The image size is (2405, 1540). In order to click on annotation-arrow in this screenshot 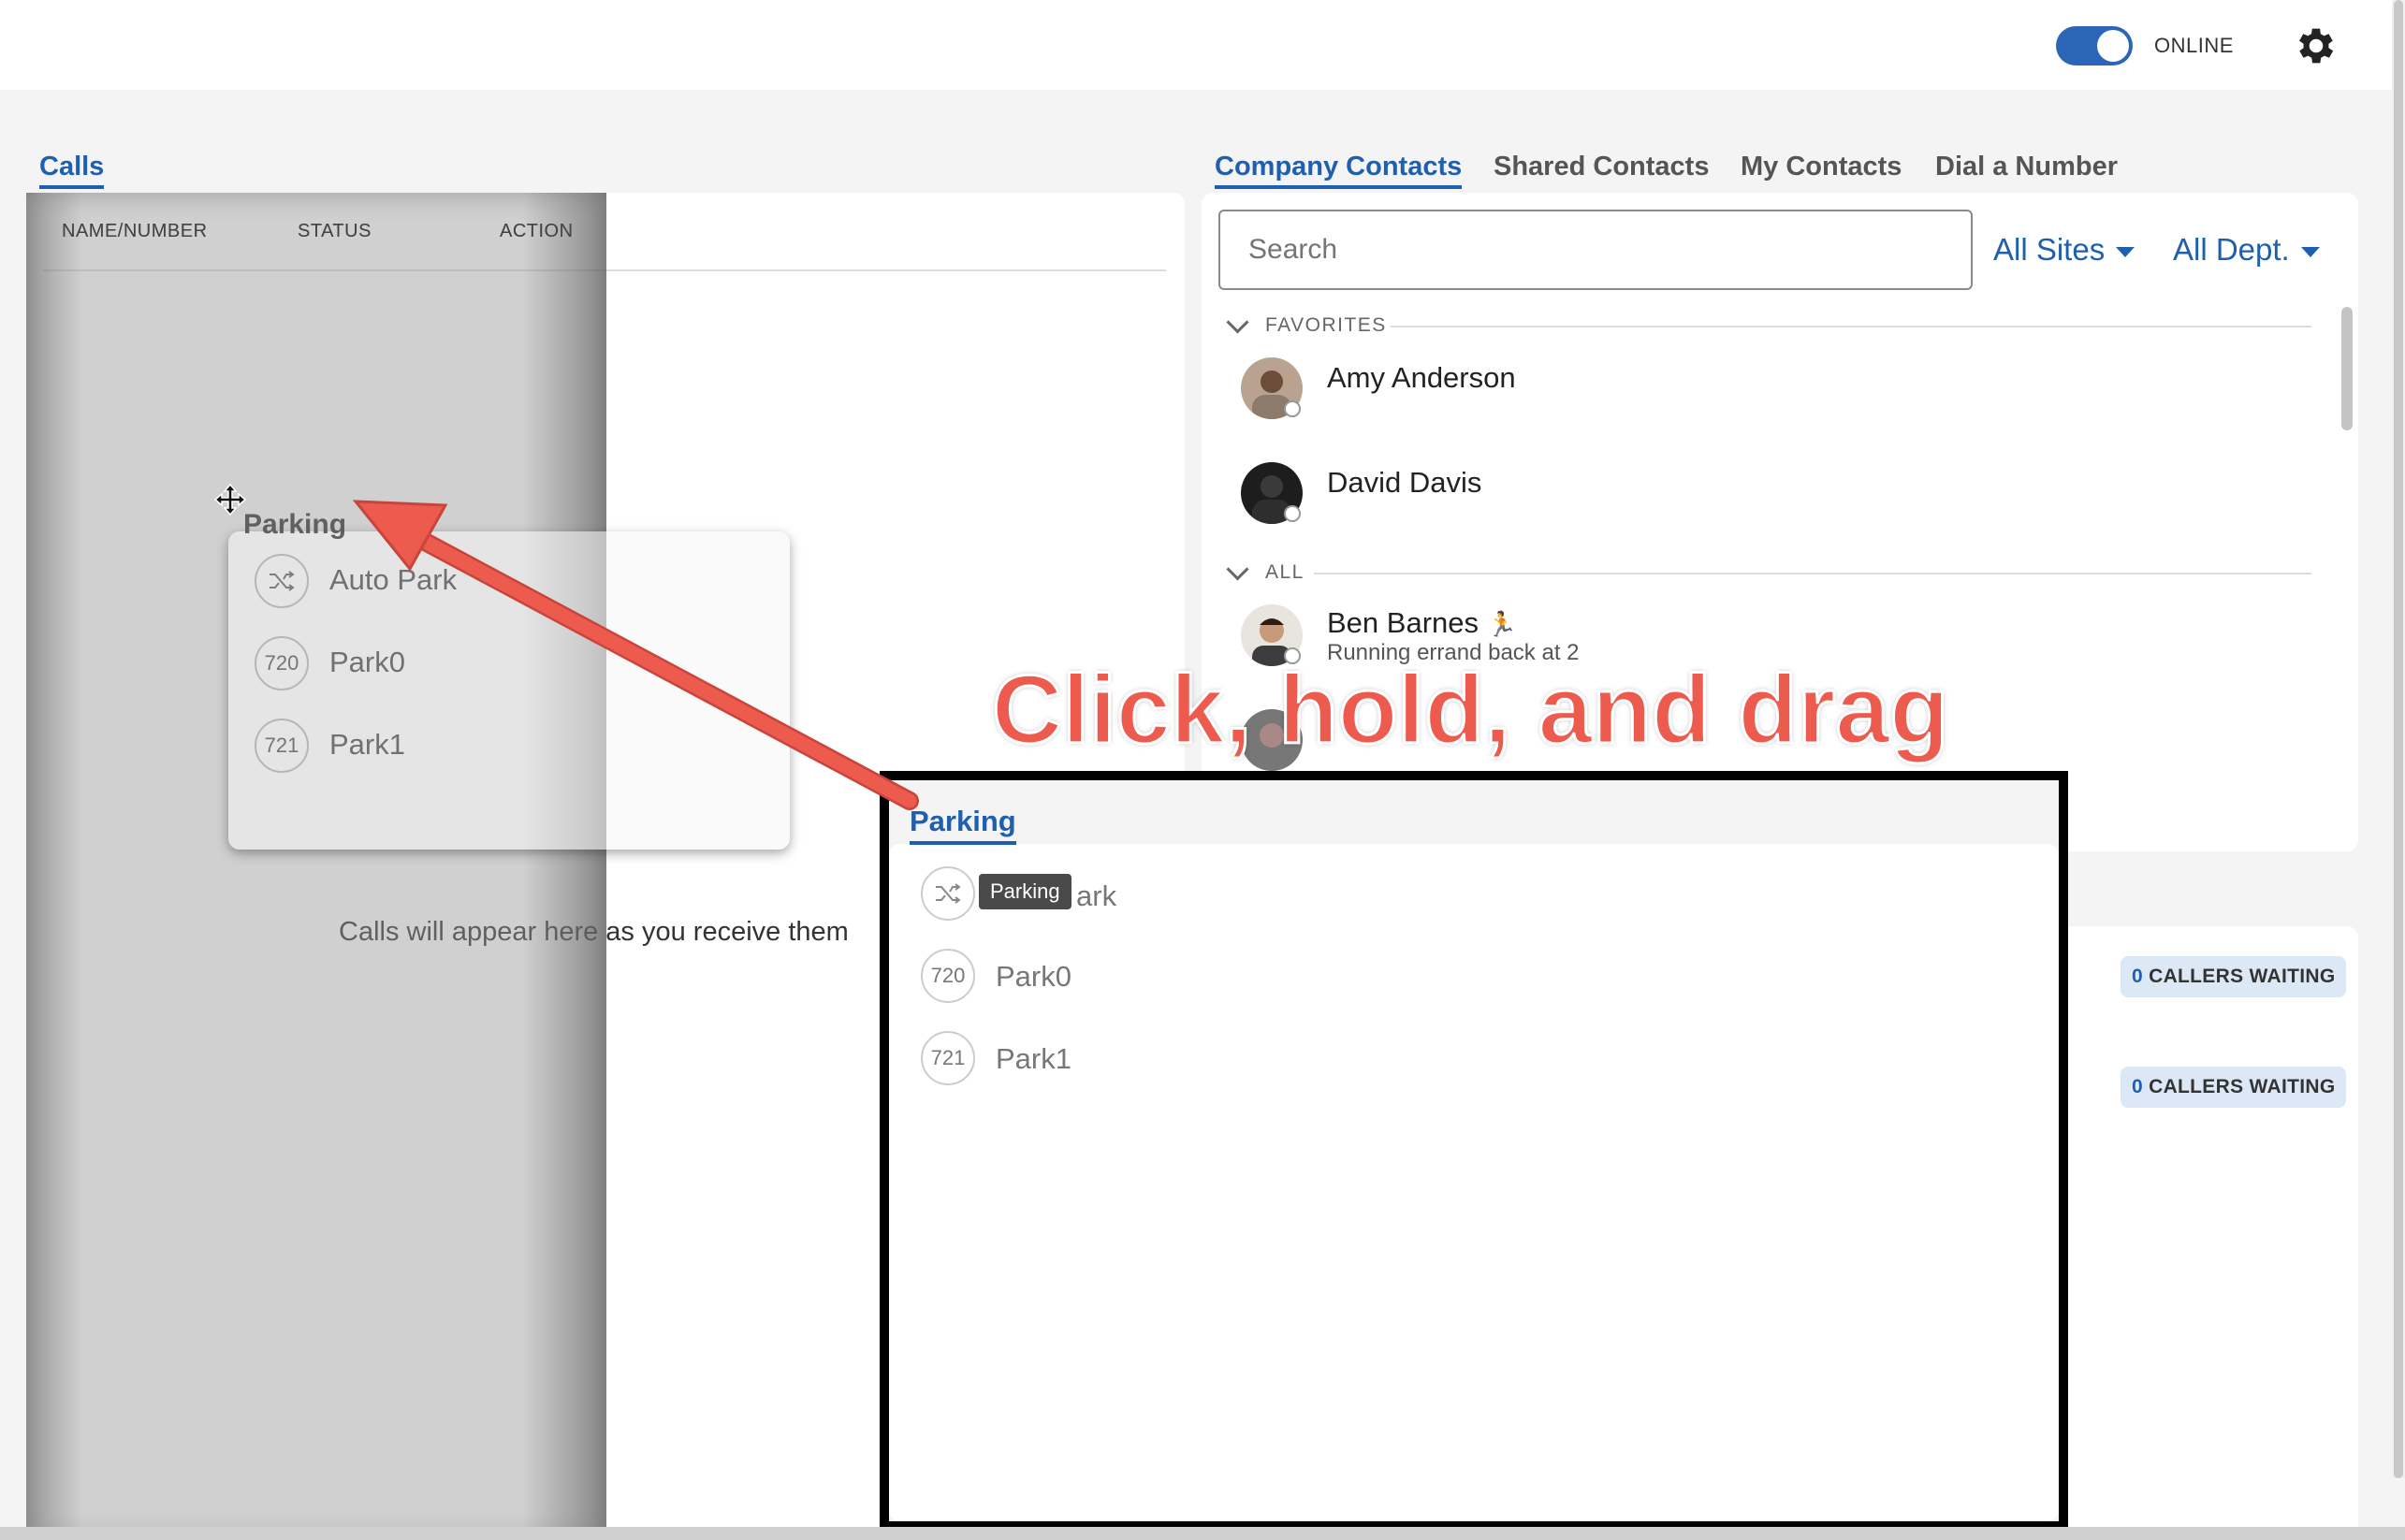, I will do `click(635, 655)`.